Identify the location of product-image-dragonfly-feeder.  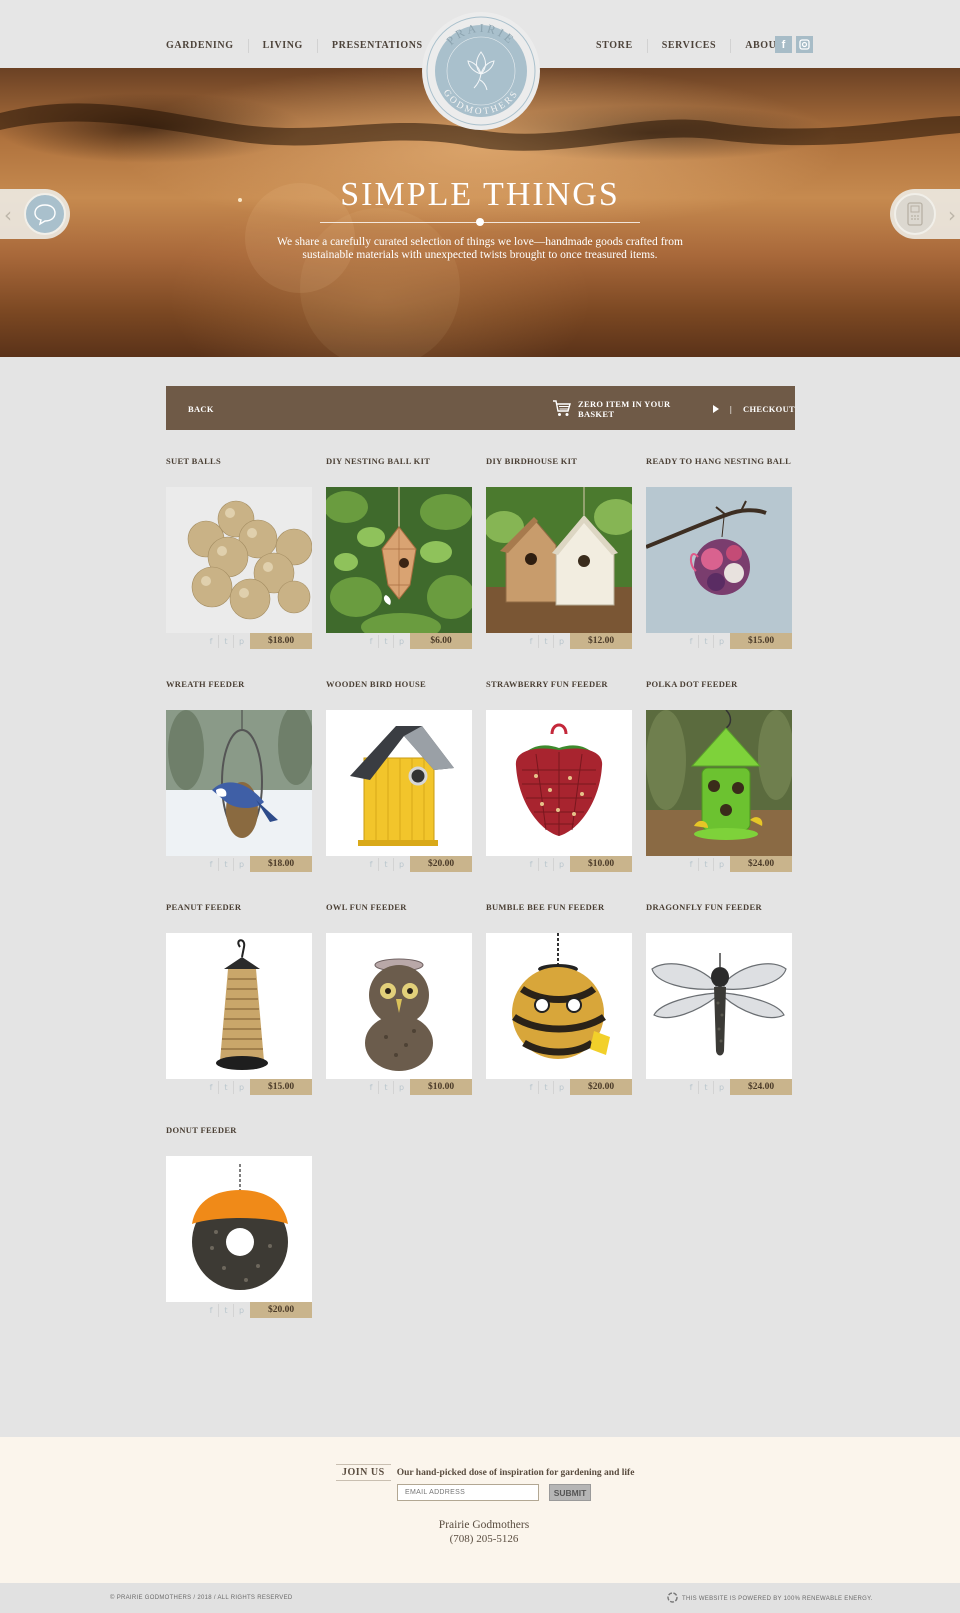
(719, 1006).